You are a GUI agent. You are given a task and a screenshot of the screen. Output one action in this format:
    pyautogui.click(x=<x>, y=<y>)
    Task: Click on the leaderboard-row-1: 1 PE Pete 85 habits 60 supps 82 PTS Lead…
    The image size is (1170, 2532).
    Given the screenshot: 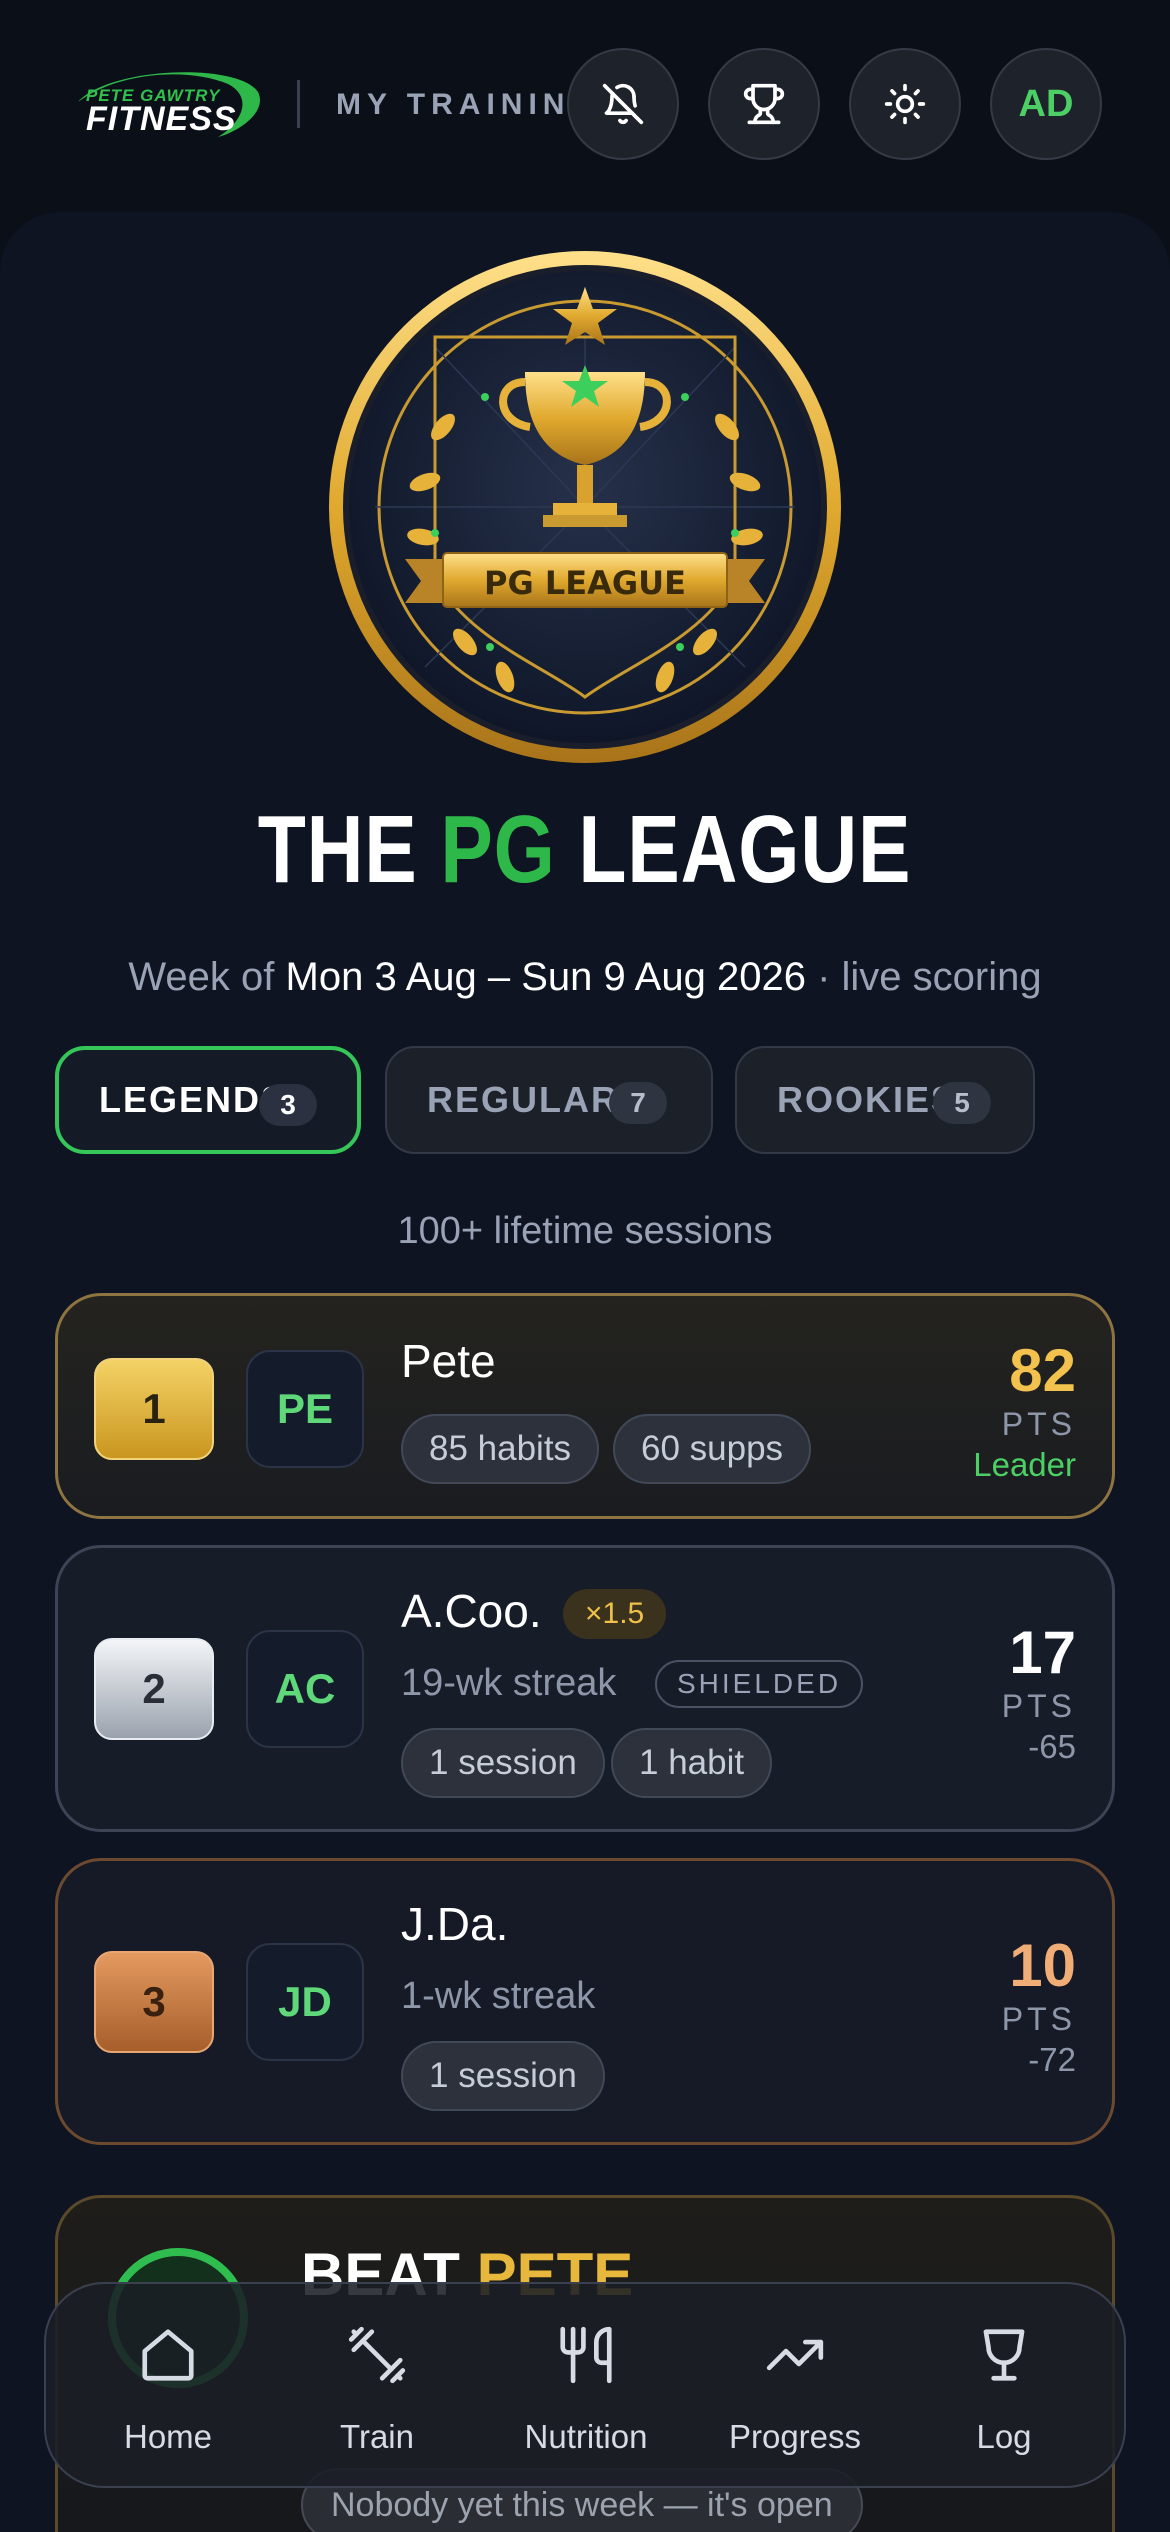 What is the action you would take?
    pyautogui.click(x=585, y=1406)
    